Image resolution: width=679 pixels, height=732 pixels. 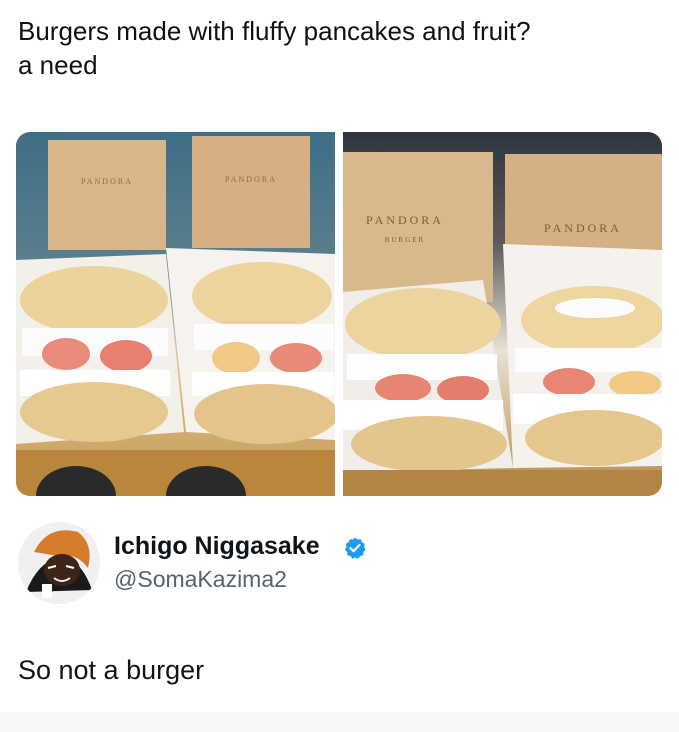 I want to click on box-label-right-2: PANDORA, so click(x=583, y=228).